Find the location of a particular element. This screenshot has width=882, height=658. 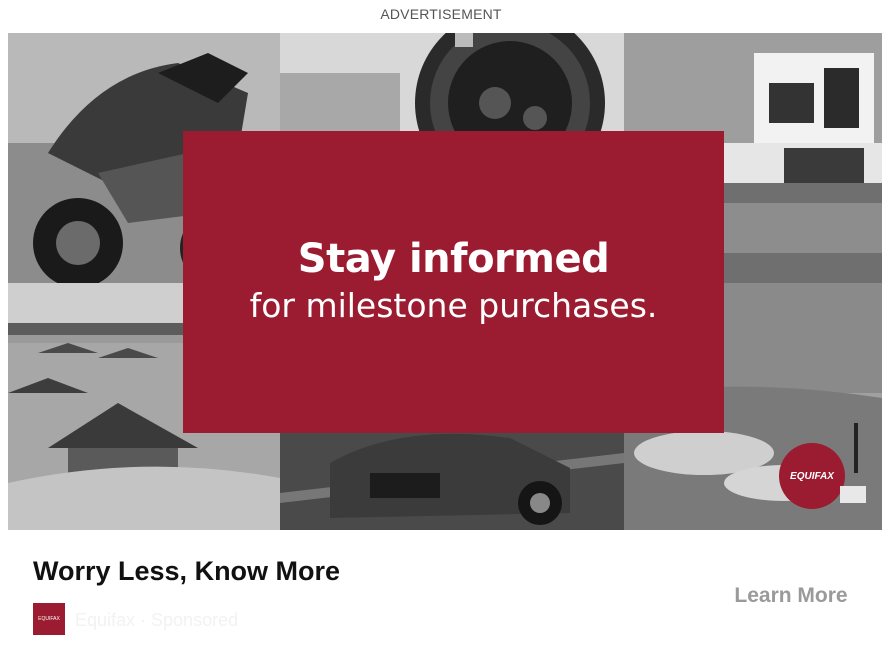

equifax-logo-badge: EQUIFAX is located at coordinates (812, 476).